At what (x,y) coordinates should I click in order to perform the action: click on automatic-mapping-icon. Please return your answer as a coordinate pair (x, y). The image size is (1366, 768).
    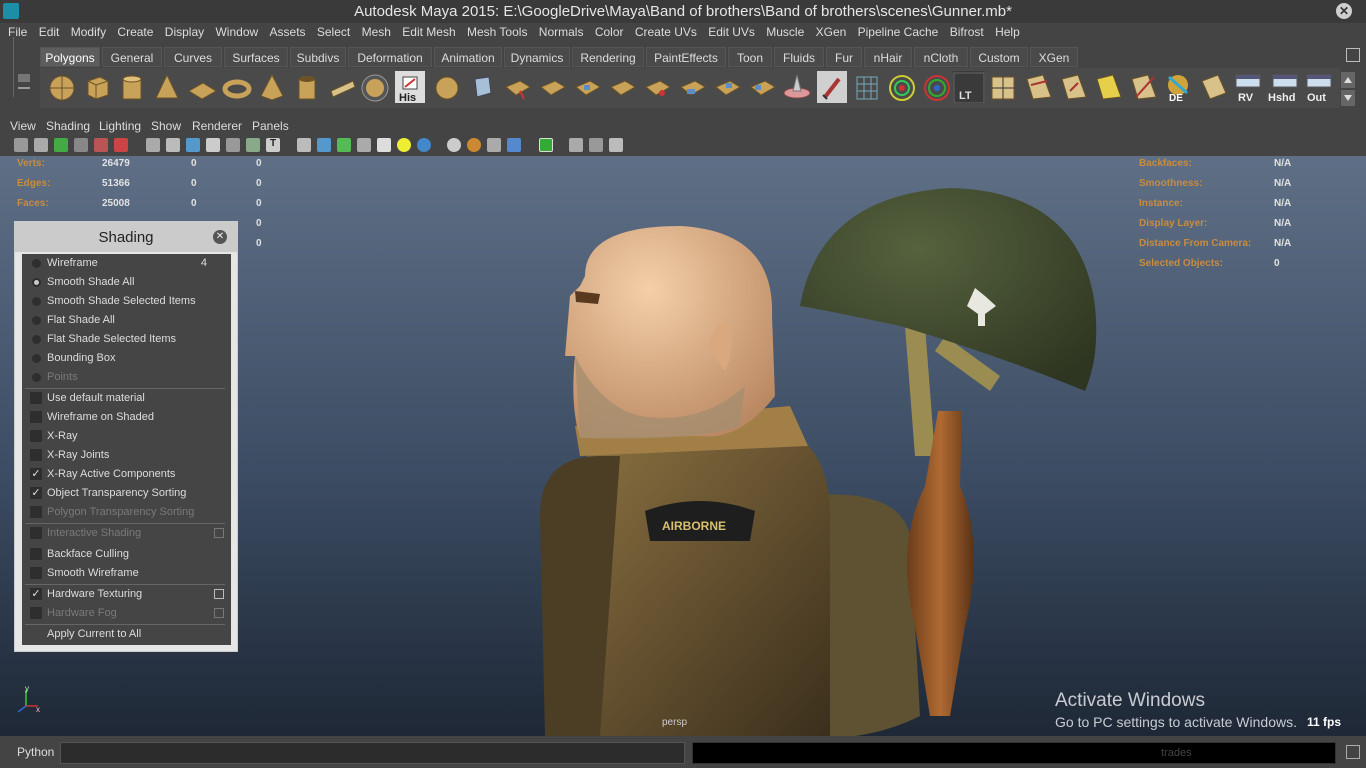
    Looking at the image, I should click on (902, 87).